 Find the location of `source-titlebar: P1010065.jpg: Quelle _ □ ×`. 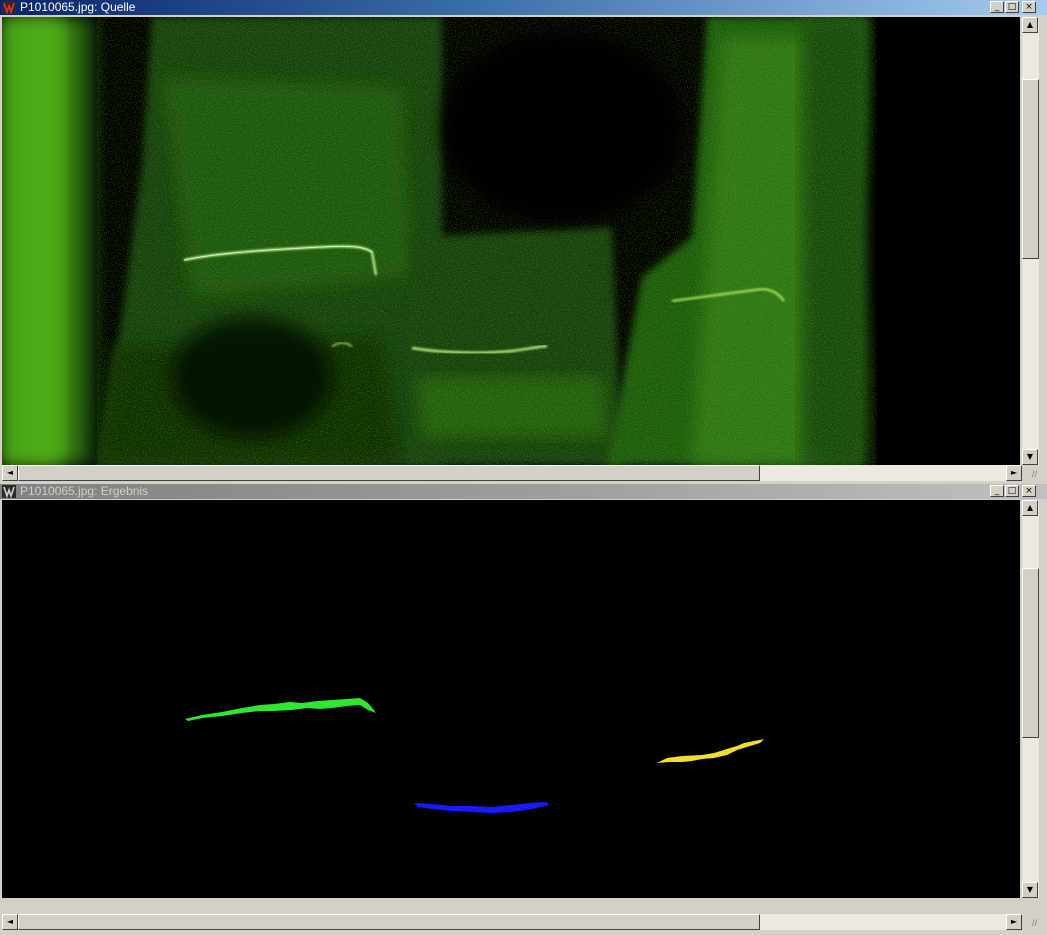

source-titlebar: P1010065.jpg: Quelle _ □ × is located at coordinates (523, 7).